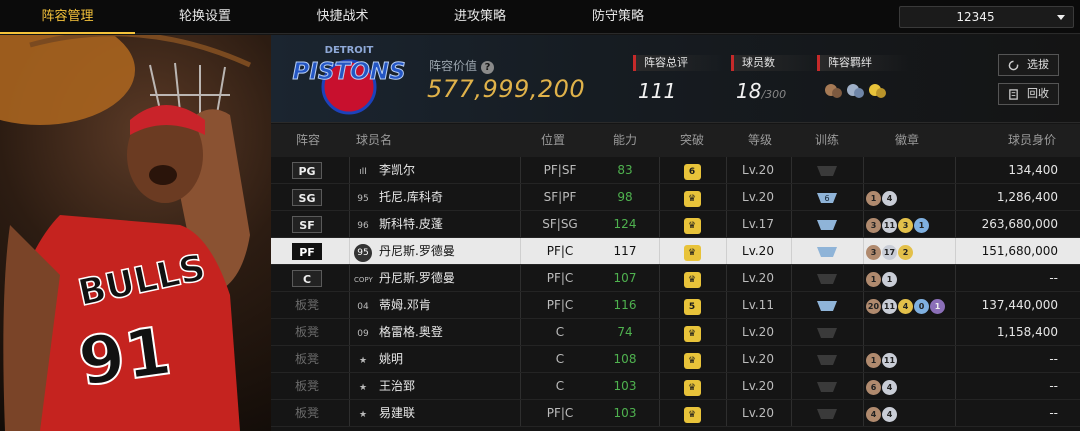 Image resolution: width=1080 pixels, height=431 pixels. Describe the element at coordinates (307, 197) in the screenshot. I see `slot-cell: SG` at that location.